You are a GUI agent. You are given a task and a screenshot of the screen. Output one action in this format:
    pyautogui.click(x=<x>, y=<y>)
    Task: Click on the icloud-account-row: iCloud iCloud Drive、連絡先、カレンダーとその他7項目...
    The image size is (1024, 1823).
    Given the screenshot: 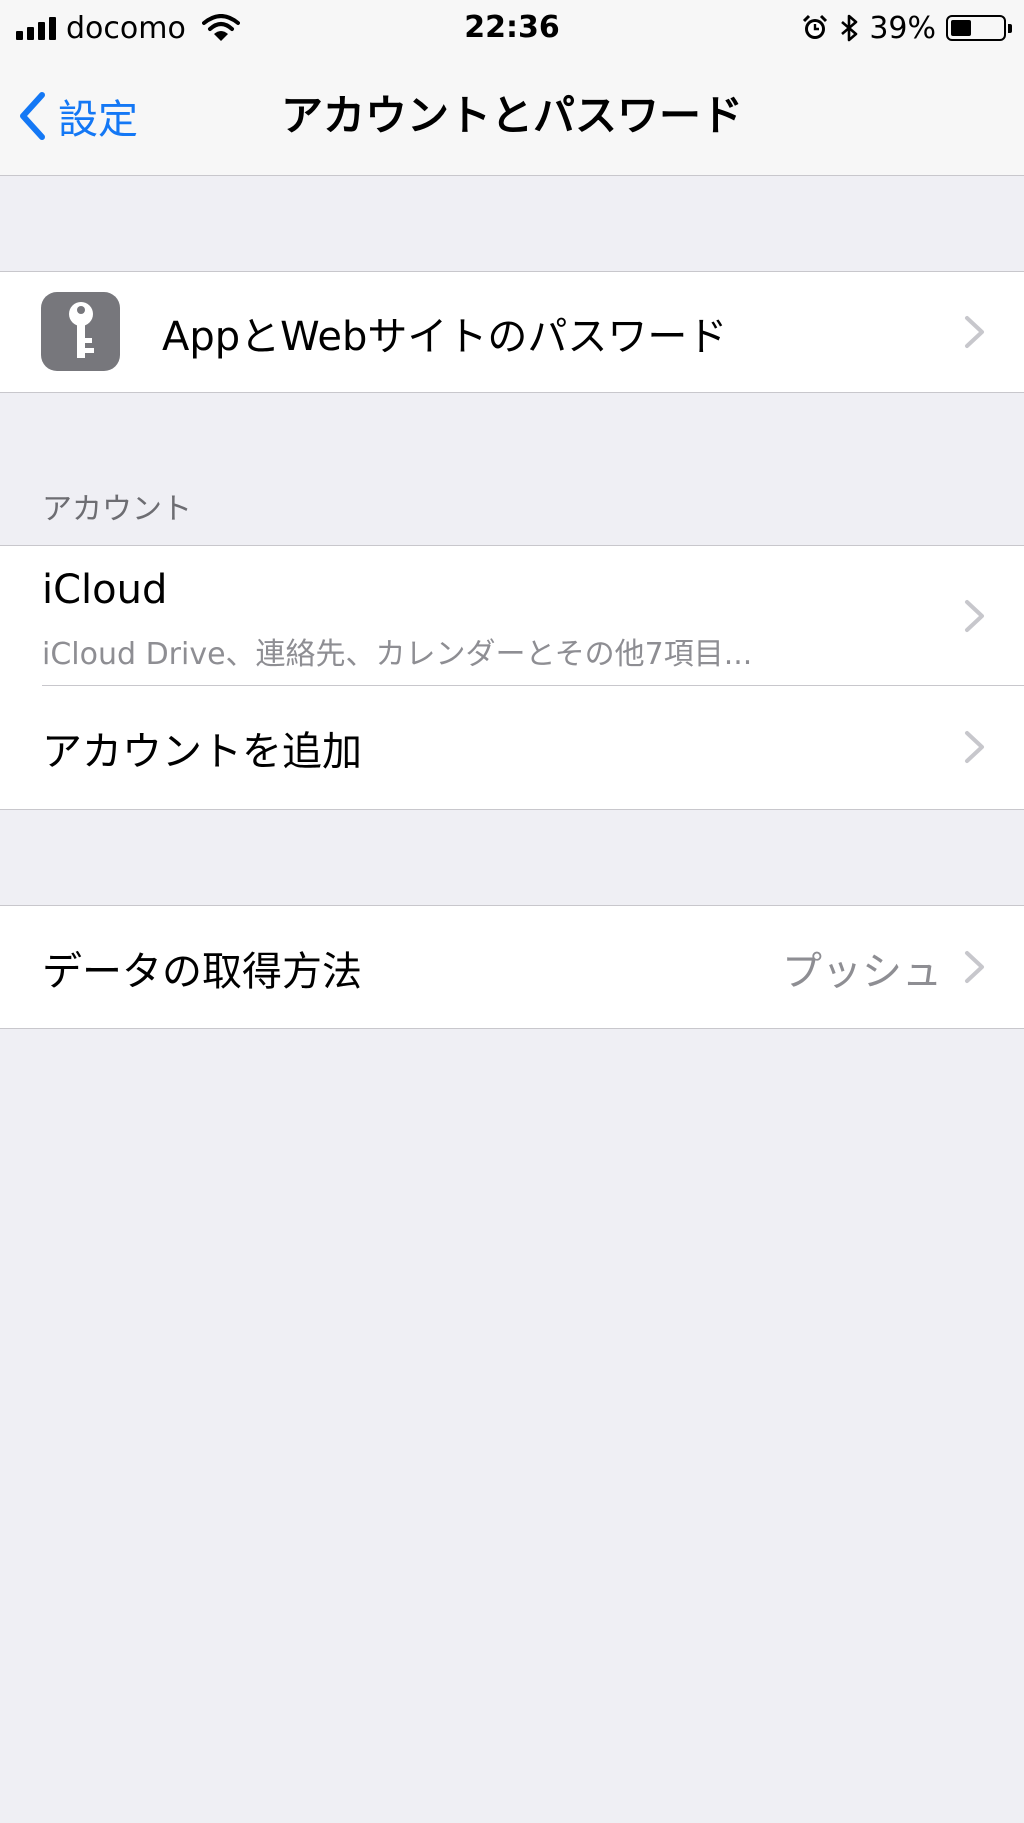 What is the action you would take?
    pyautogui.click(x=512, y=616)
    